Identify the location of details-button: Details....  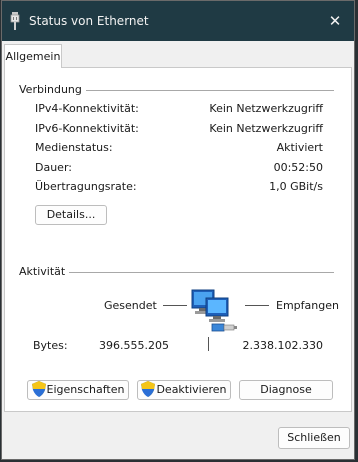
(71, 215).